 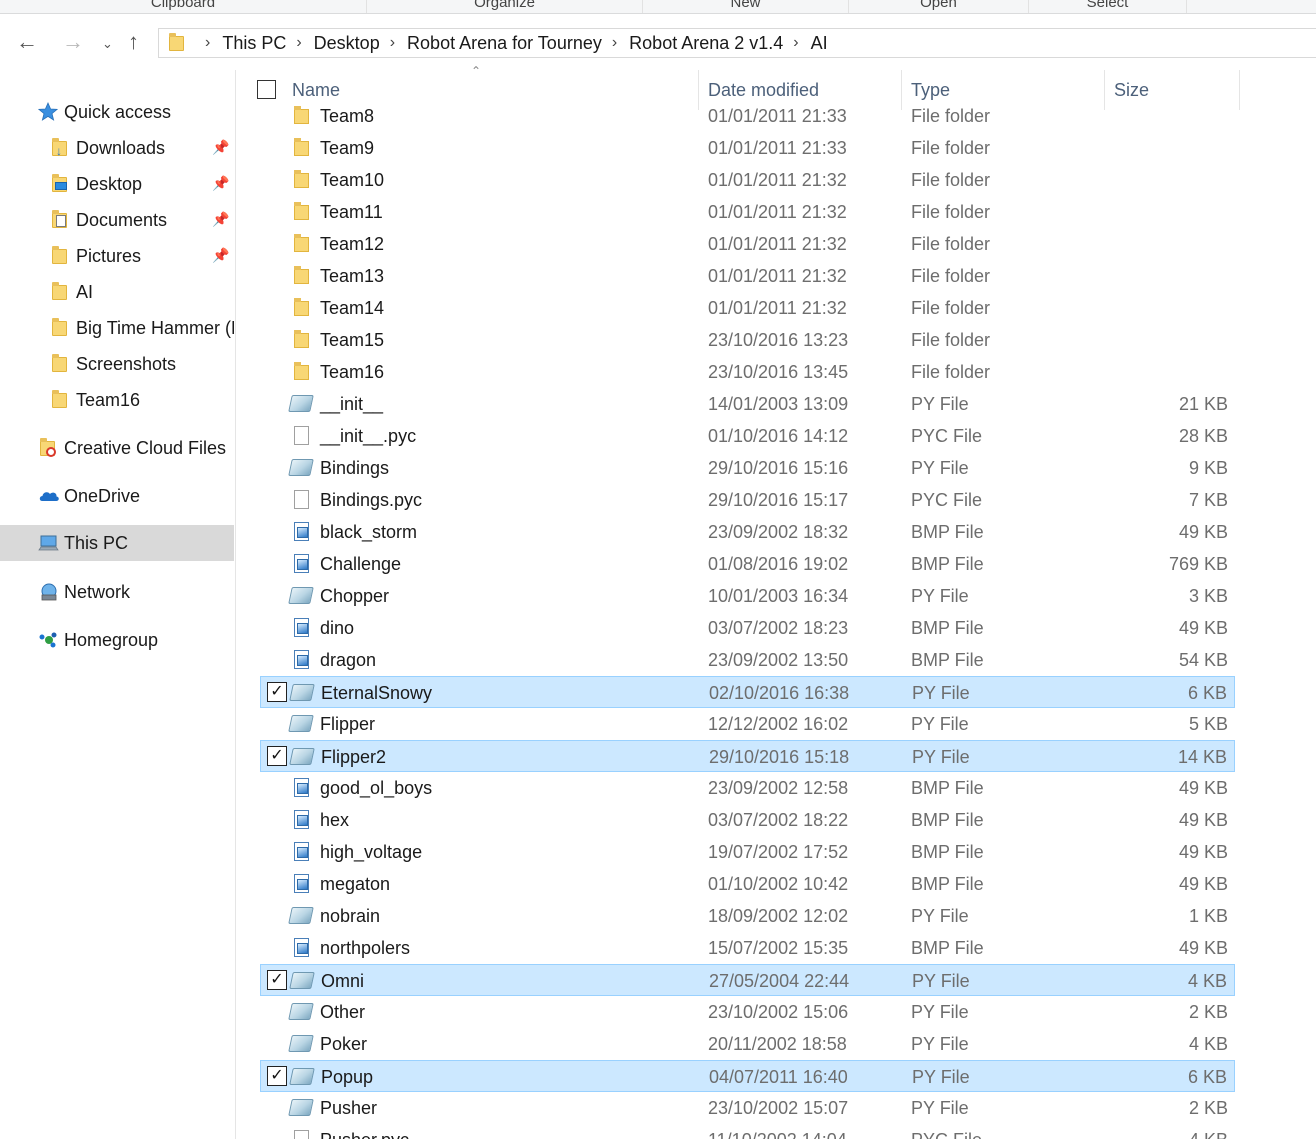 What do you see at coordinates (85, 291) in the screenshot?
I see `sidebar-item-label: AI` at bounding box center [85, 291].